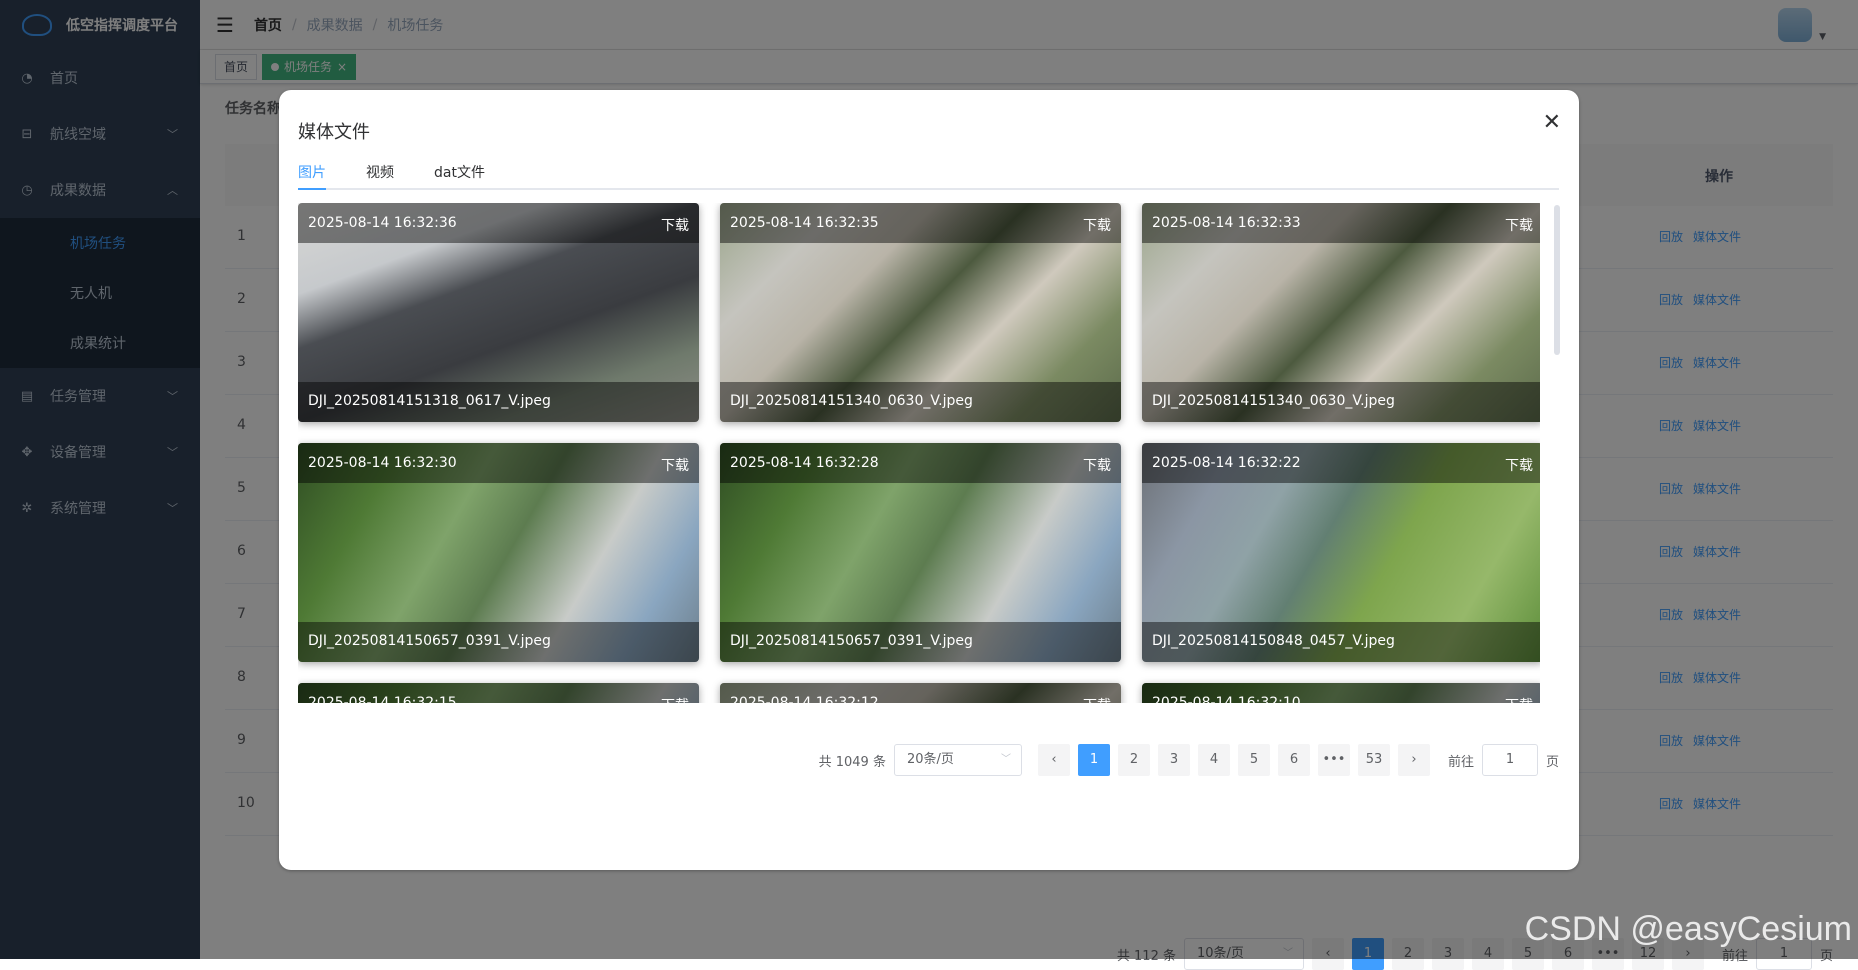 This screenshot has height=970, width=1858. What do you see at coordinates (1341, 223) in the screenshot?
I see `card-header: 2025-08-14 16:32:33` at bounding box center [1341, 223].